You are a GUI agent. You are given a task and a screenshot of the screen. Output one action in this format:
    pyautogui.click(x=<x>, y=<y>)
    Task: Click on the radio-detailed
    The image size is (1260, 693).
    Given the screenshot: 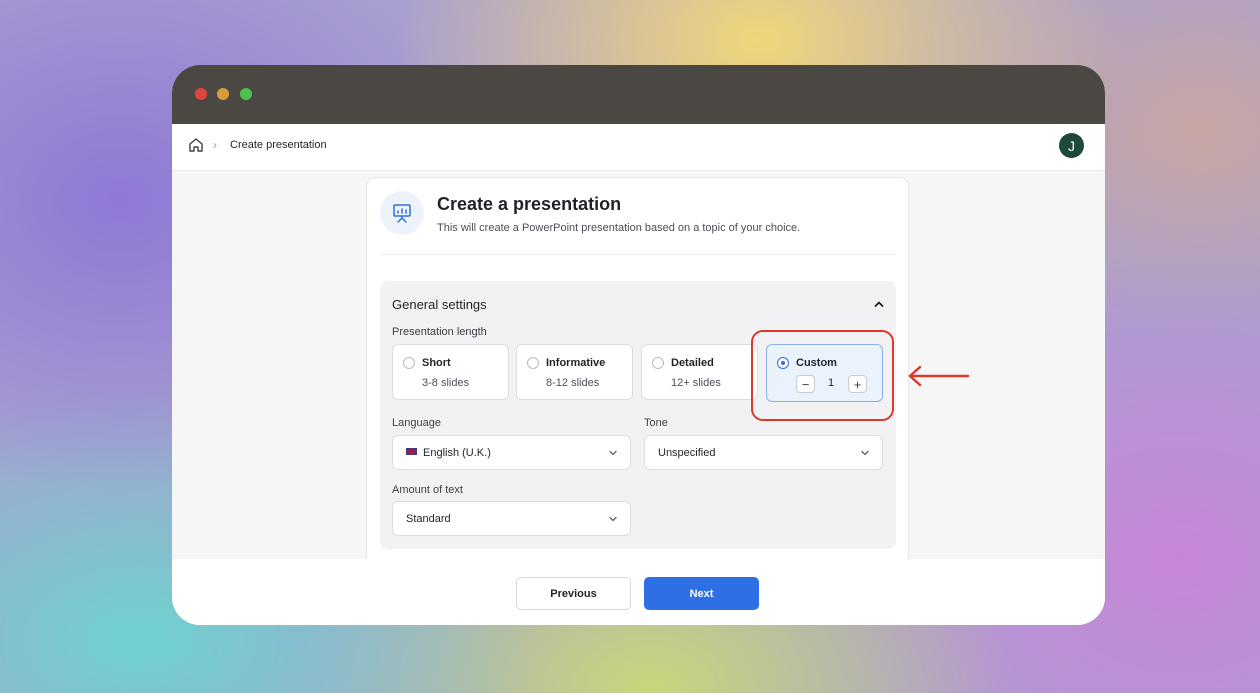 What is the action you would take?
    pyautogui.click(x=658, y=363)
    